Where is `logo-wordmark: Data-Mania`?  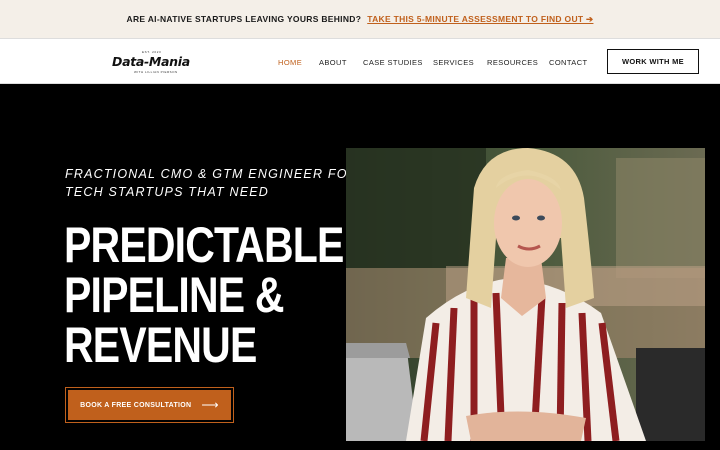
logo-wordmark: Data-Mania is located at coordinates (151, 61).